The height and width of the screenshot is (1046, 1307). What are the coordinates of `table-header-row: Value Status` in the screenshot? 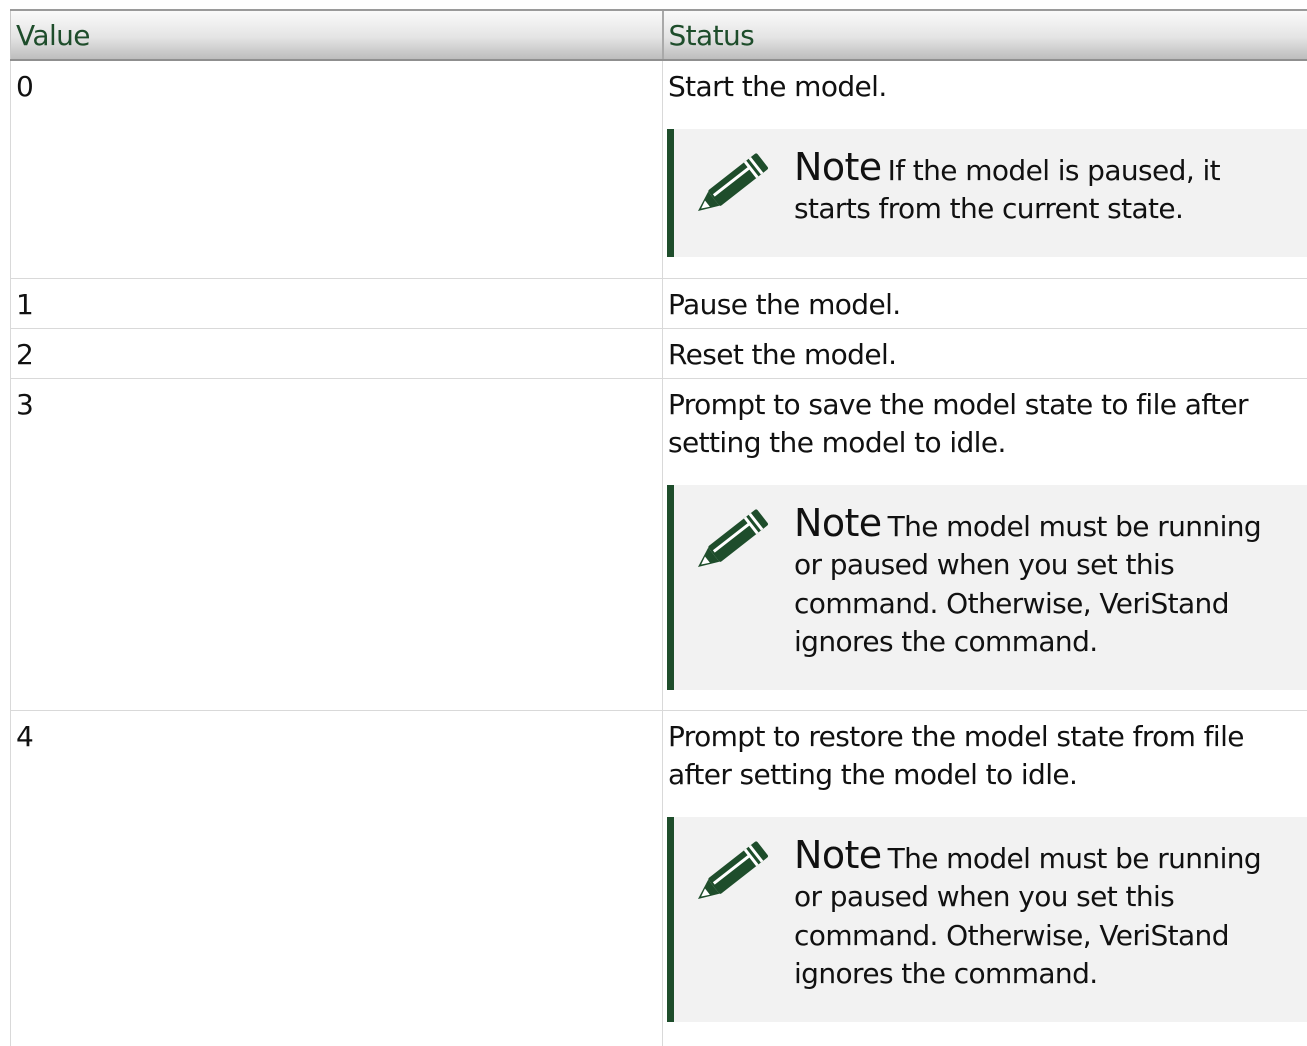 It's located at (659, 35).